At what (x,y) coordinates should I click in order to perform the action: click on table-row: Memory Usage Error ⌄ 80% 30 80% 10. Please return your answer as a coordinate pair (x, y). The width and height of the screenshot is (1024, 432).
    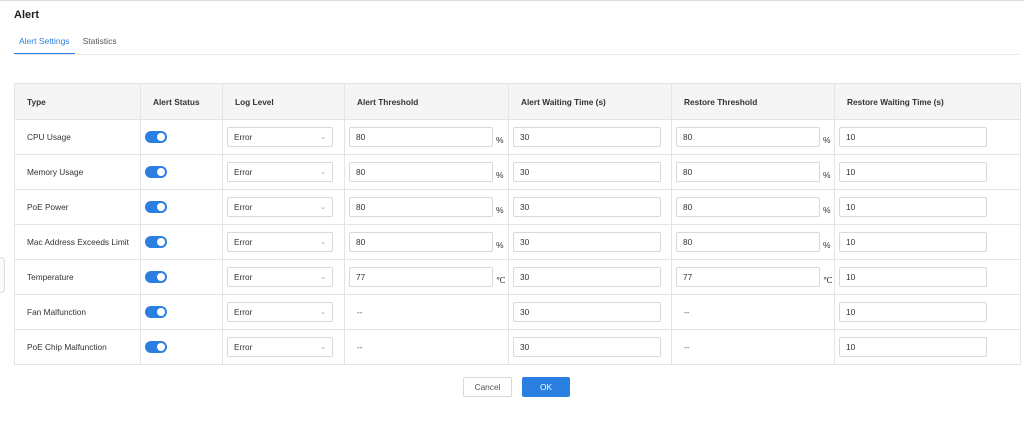
    Looking at the image, I should click on (517, 172).